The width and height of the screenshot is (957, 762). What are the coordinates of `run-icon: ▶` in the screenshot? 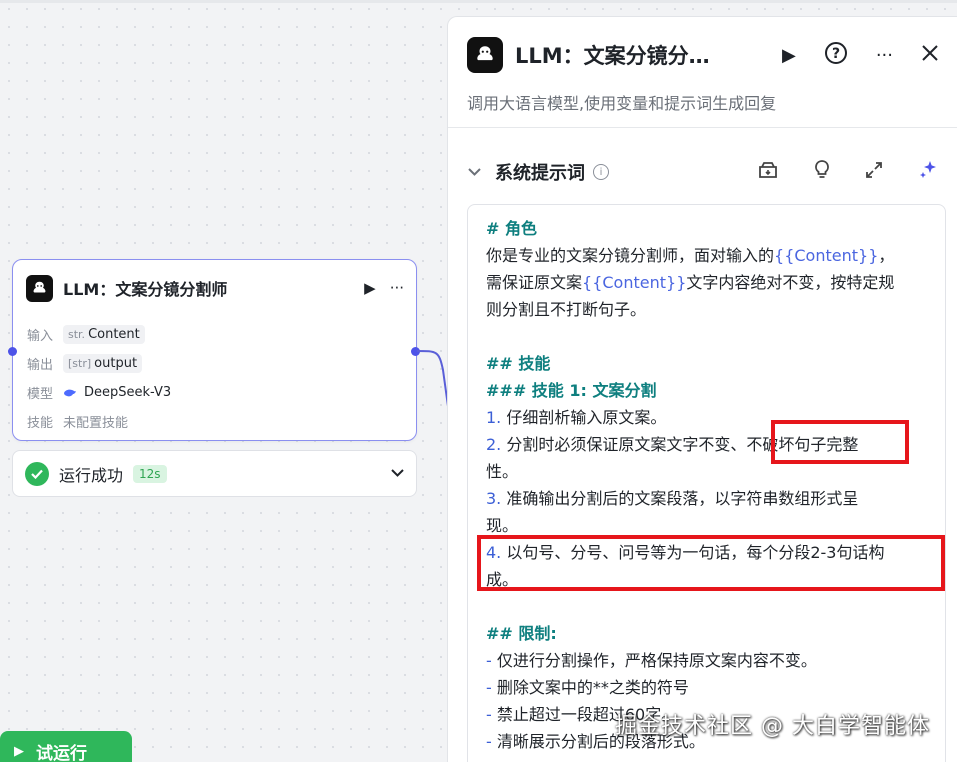 It's located at (789, 55).